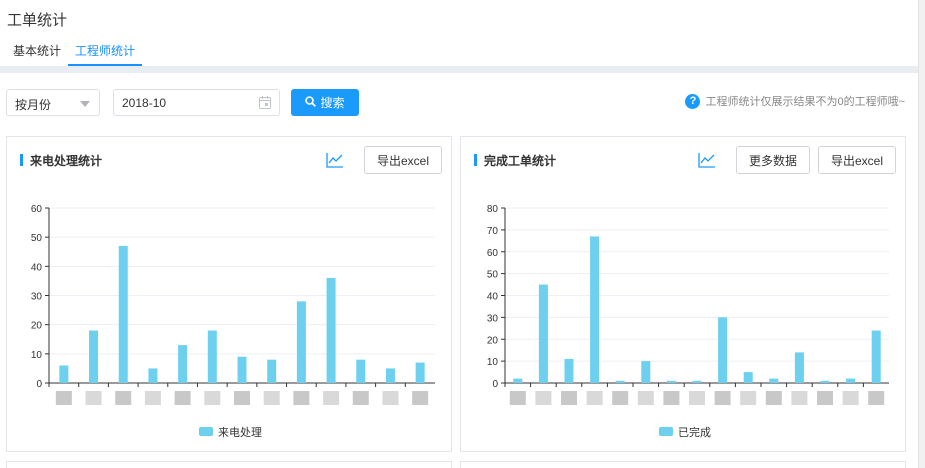  I want to click on legend-label: 来电处理, so click(240, 432).